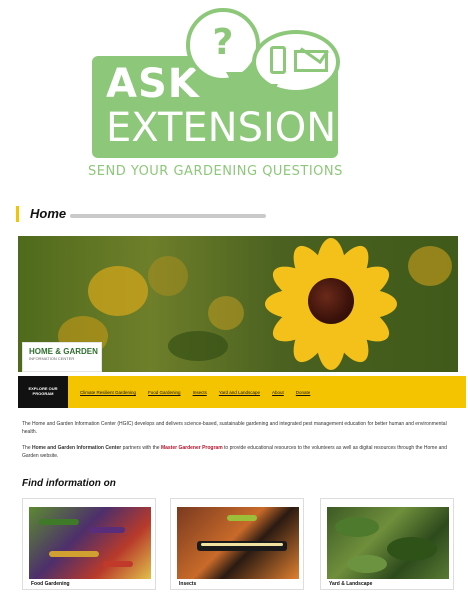  I want to click on nav-link-insects: Insects, so click(200, 392).